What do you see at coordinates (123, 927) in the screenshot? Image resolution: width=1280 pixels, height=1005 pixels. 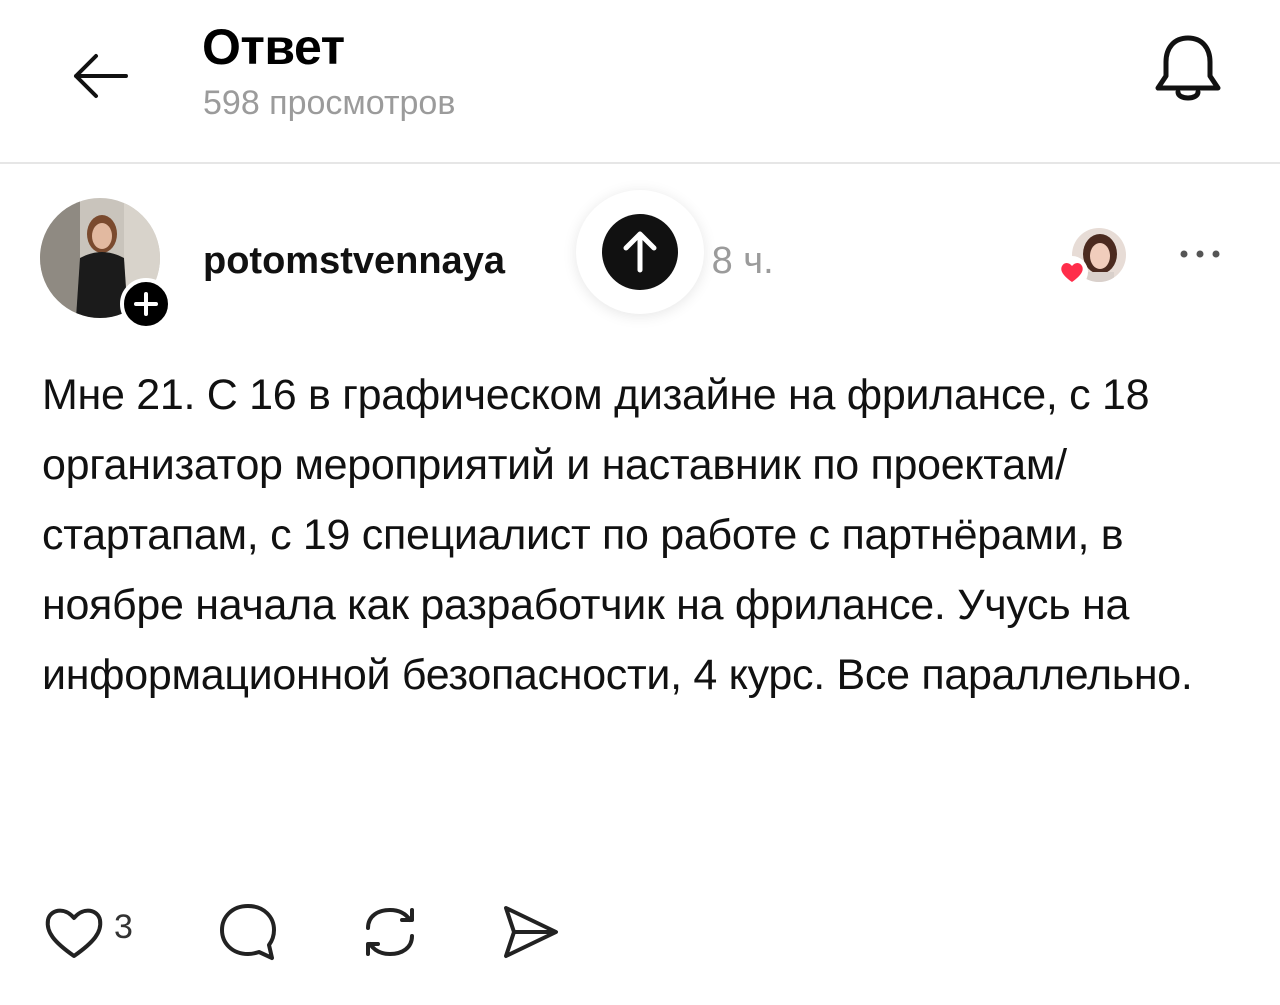 I see `like-count: 3` at bounding box center [123, 927].